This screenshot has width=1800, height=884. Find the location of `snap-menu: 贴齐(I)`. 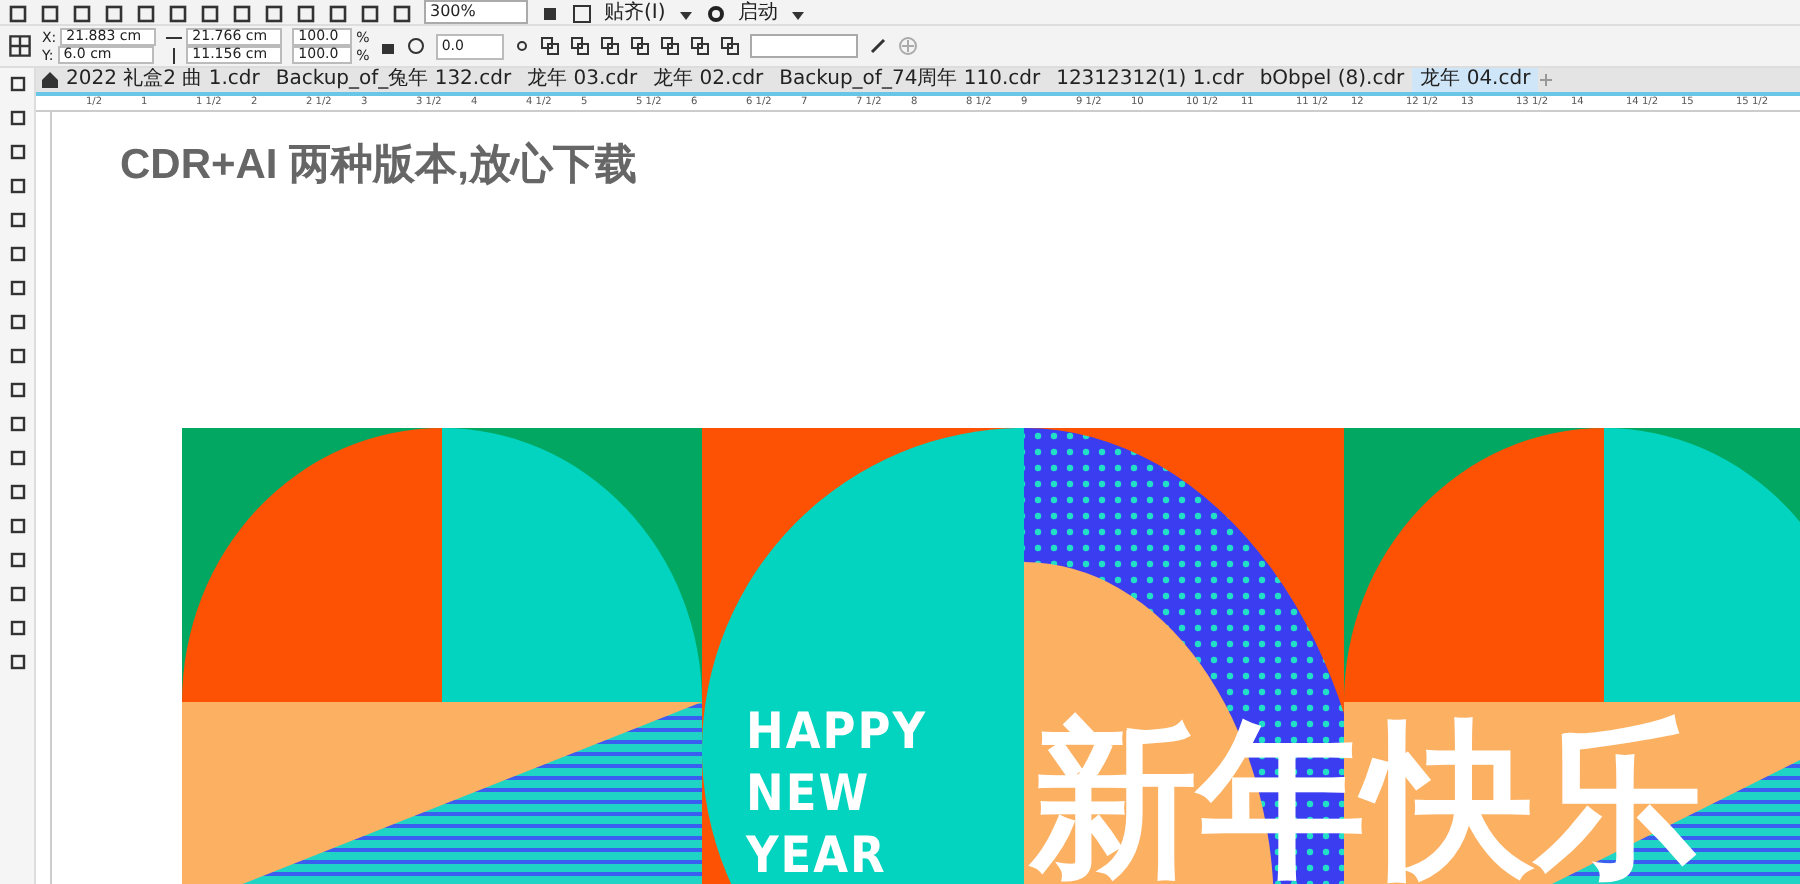

snap-menu: 贴齐(I) is located at coordinates (635, 13).